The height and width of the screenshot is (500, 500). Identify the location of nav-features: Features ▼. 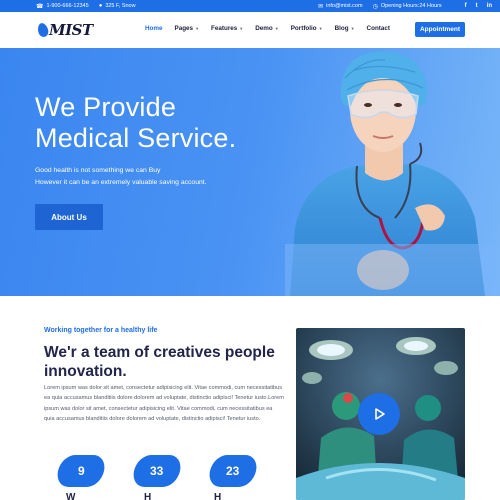
(227, 28).